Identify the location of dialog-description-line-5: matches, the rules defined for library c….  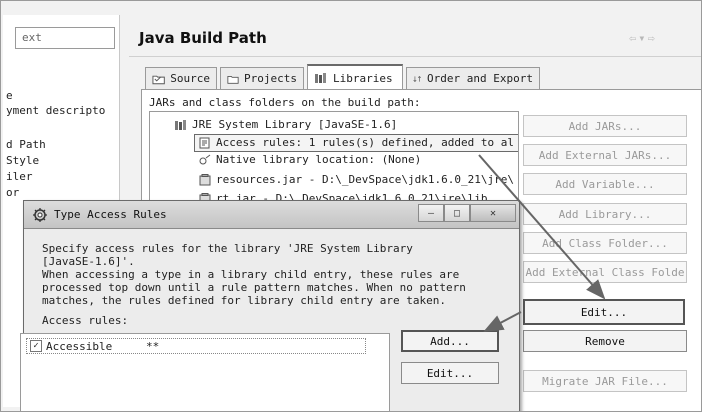
(244, 300).